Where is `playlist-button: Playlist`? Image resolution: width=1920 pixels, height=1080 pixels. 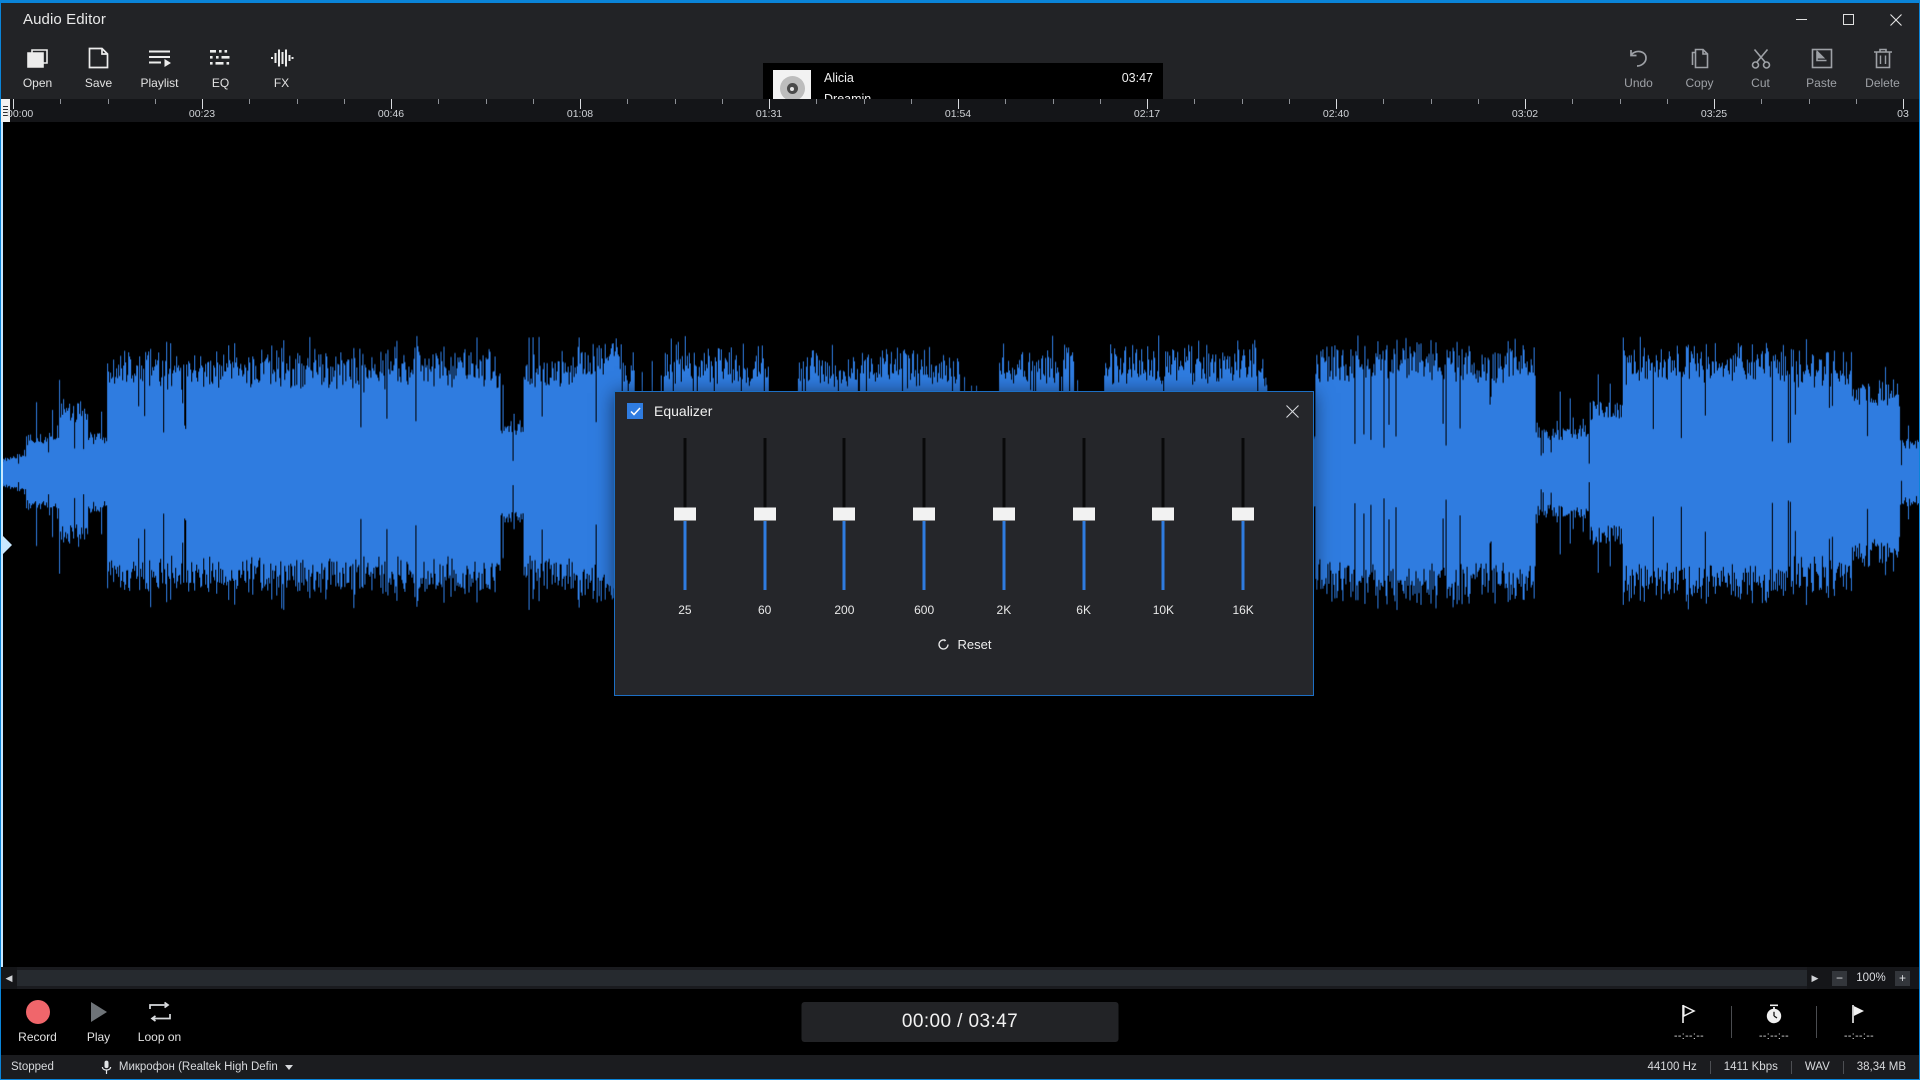
playlist-button: Playlist is located at coordinates (159, 67).